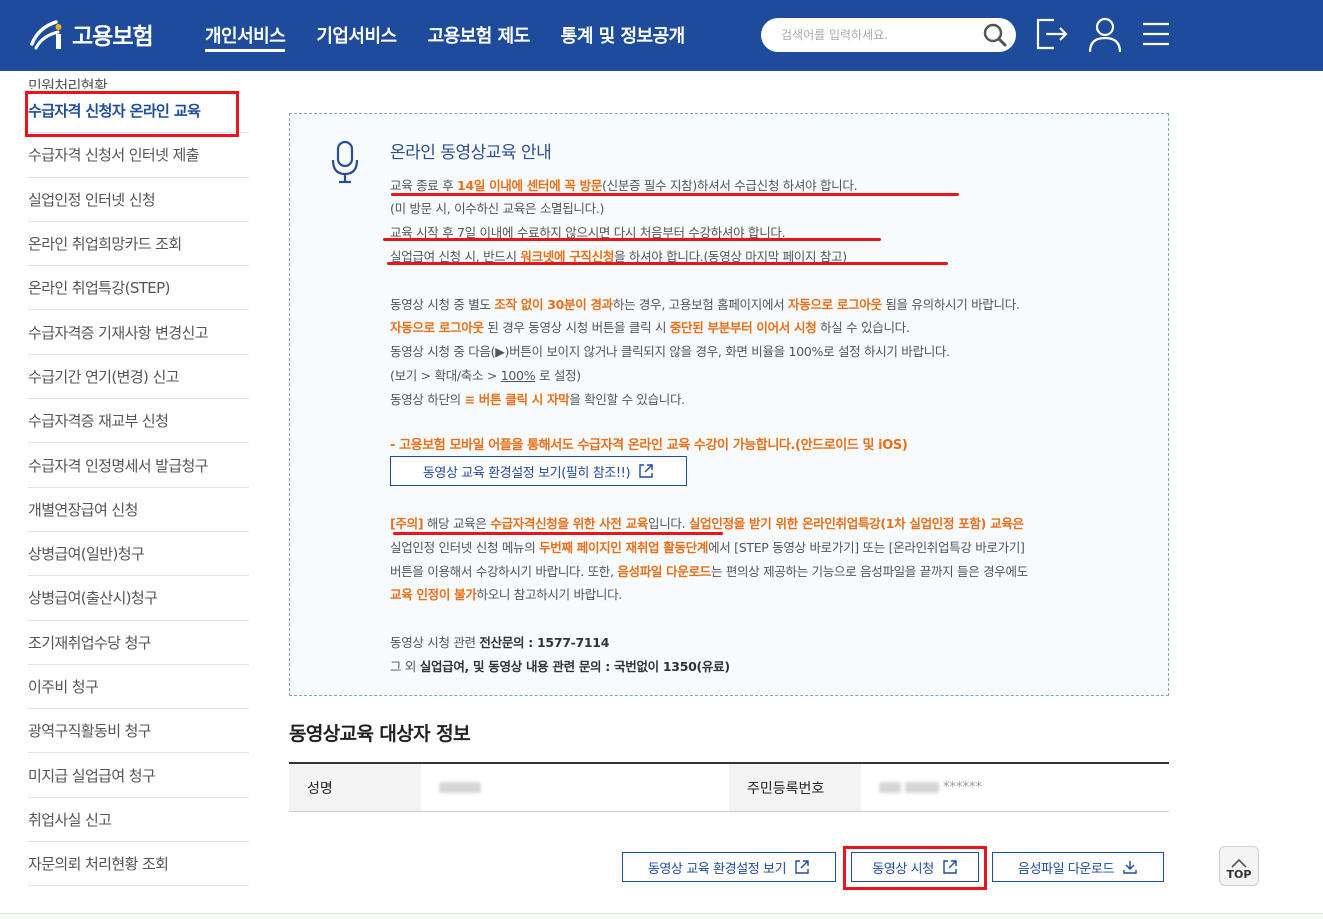 This screenshot has height=919, width=1323. What do you see at coordinates (138, 377) in the screenshot?
I see `sidebar-item-period-extension: 수급기간 연기(변경) 신고` at bounding box center [138, 377].